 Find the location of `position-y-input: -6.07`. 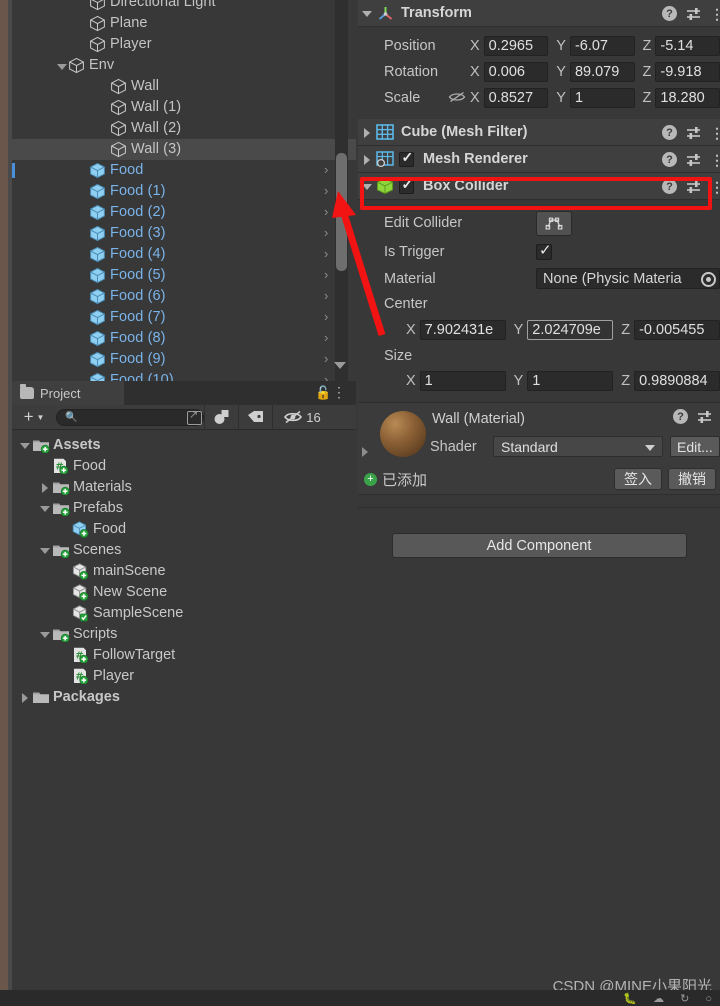

position-y-input: -6.07 is located at coordinates (602, 46).